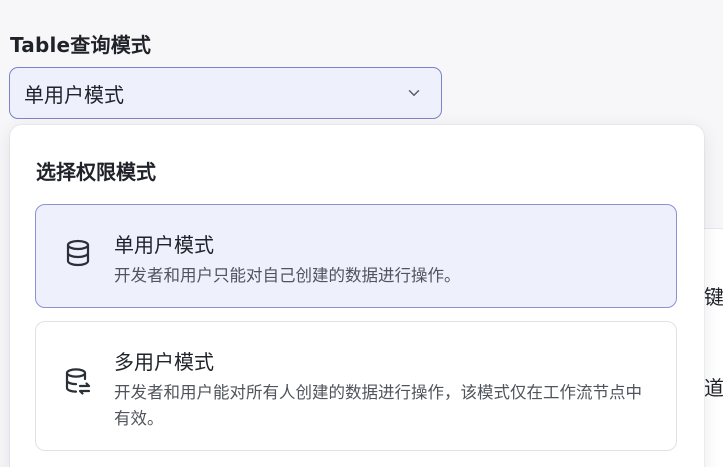  I want to click on top-band, so click(361, 7).